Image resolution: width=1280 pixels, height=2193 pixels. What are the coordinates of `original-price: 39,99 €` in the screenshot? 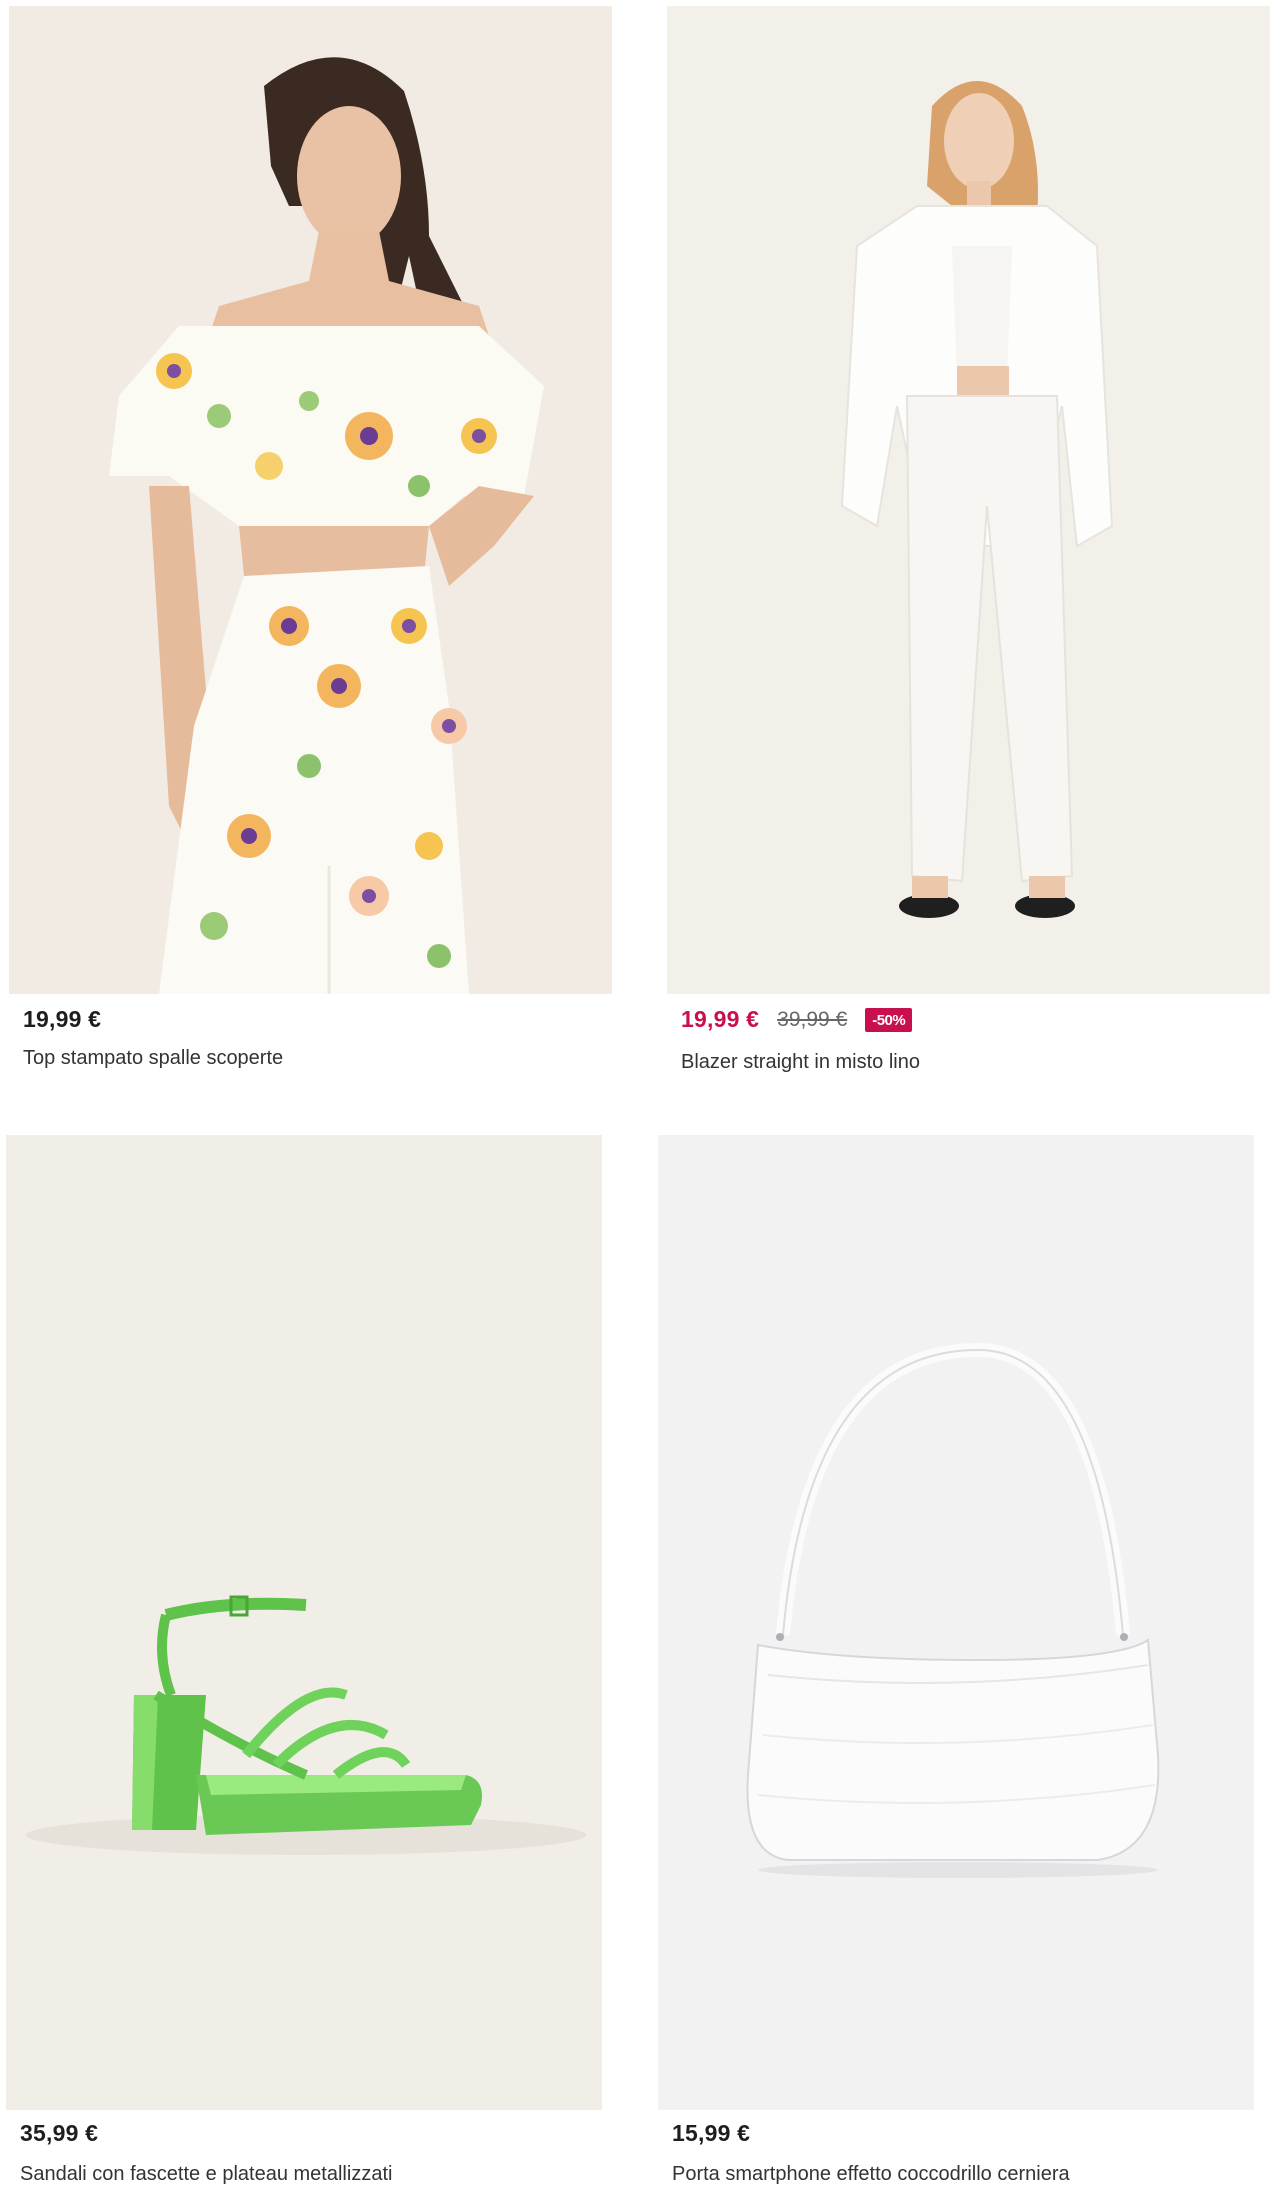 It's located at (812, 1019).